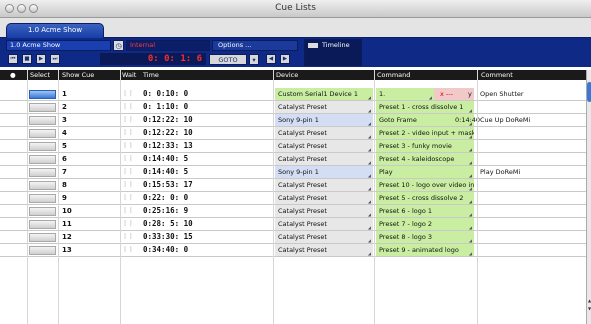  Describe the element at coordinates (228, 59) in the screenshot. I see `goto-button: GOTO` at that location.